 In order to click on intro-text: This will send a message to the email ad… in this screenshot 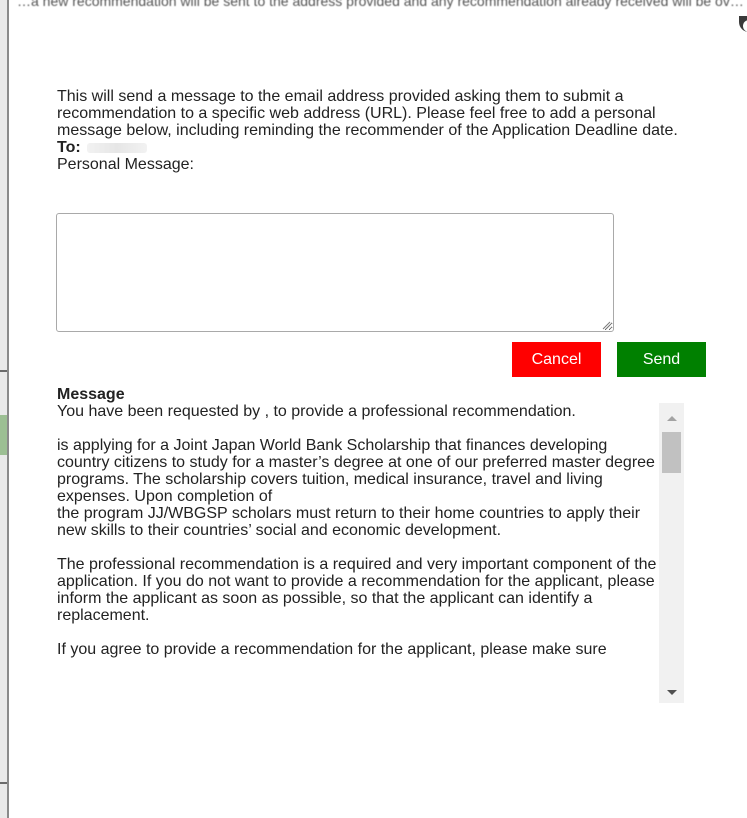, I will do `click(367, 113)`.